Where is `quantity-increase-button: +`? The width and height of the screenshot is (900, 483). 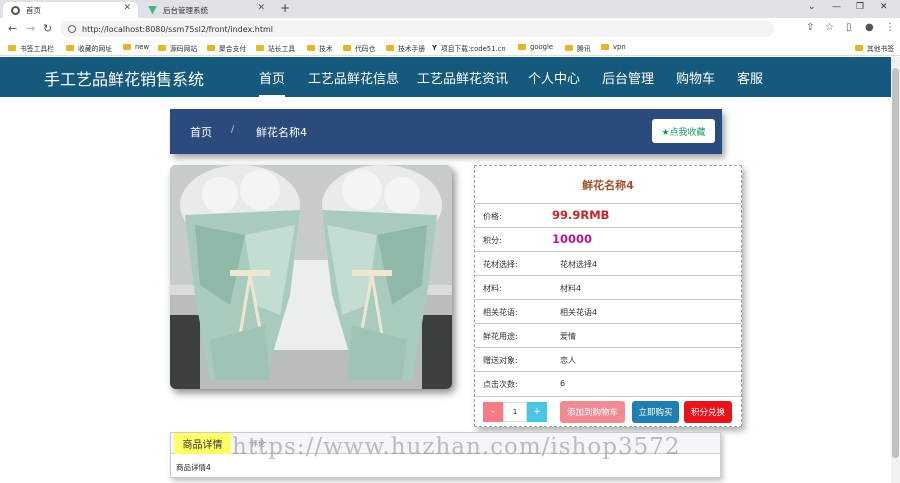
quantity-increase-button: + is located at coordinates (537, 412).